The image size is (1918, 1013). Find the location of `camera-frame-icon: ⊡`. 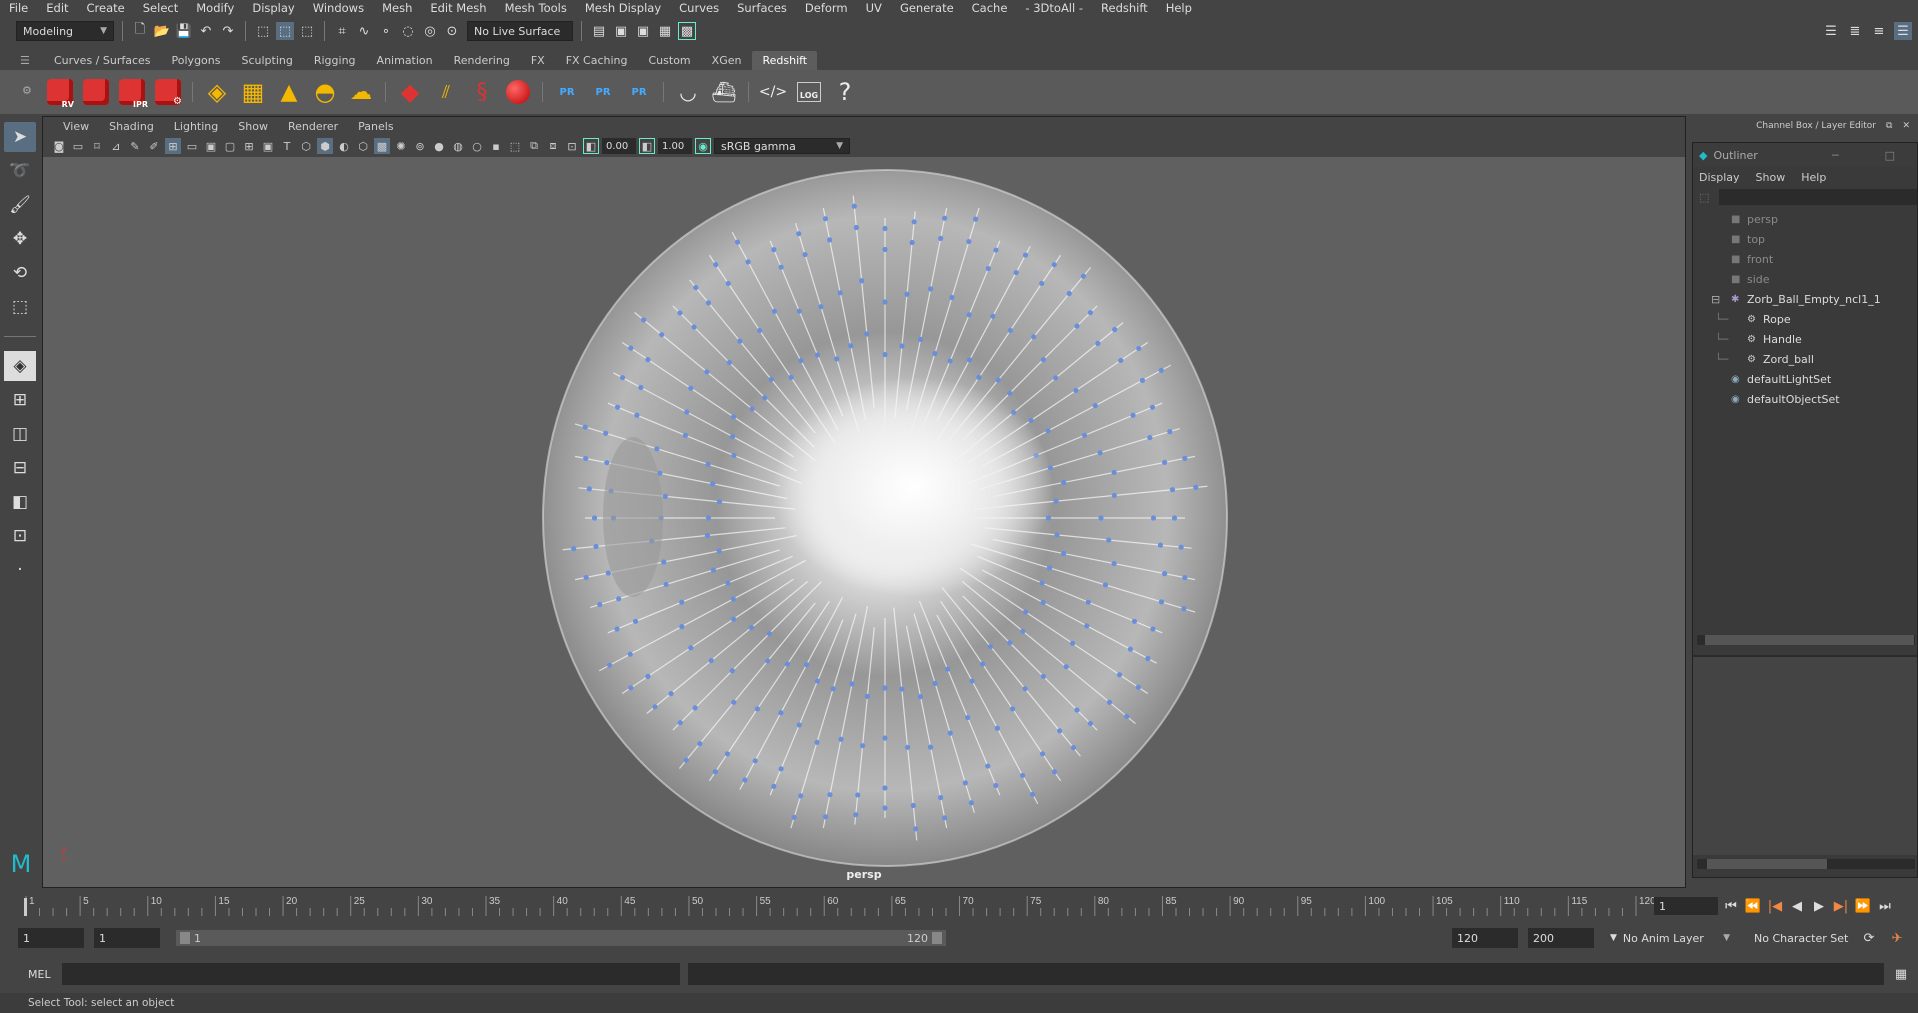

camera-frame-icon: ⊡ is located at coordinates (572, 146).